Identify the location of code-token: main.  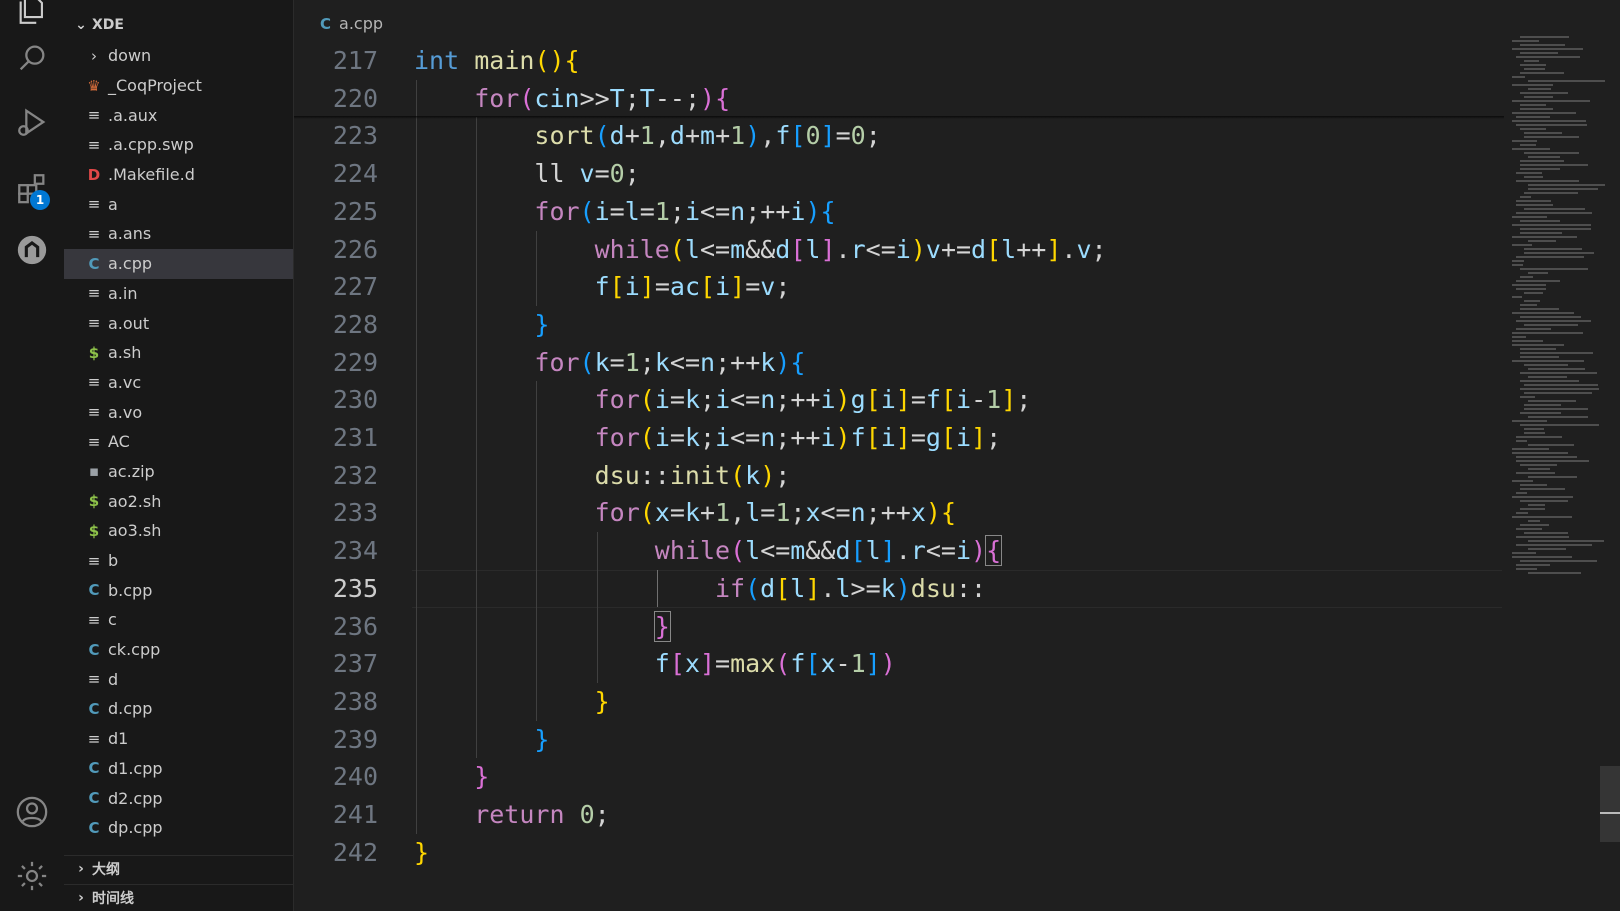
(504, 60).